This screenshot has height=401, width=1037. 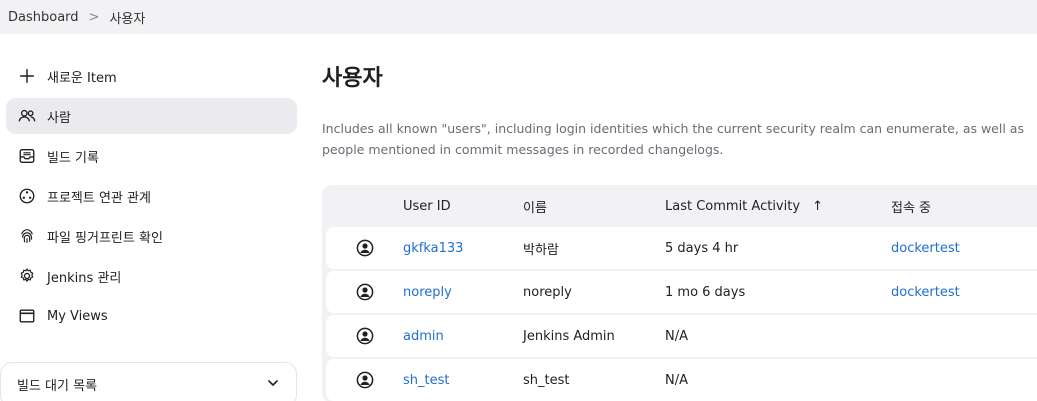 What do you see at coordinates (77, 316) in the screenshot?
I see `sidebar-item-label: My Views` at bounding box center [77, 316].